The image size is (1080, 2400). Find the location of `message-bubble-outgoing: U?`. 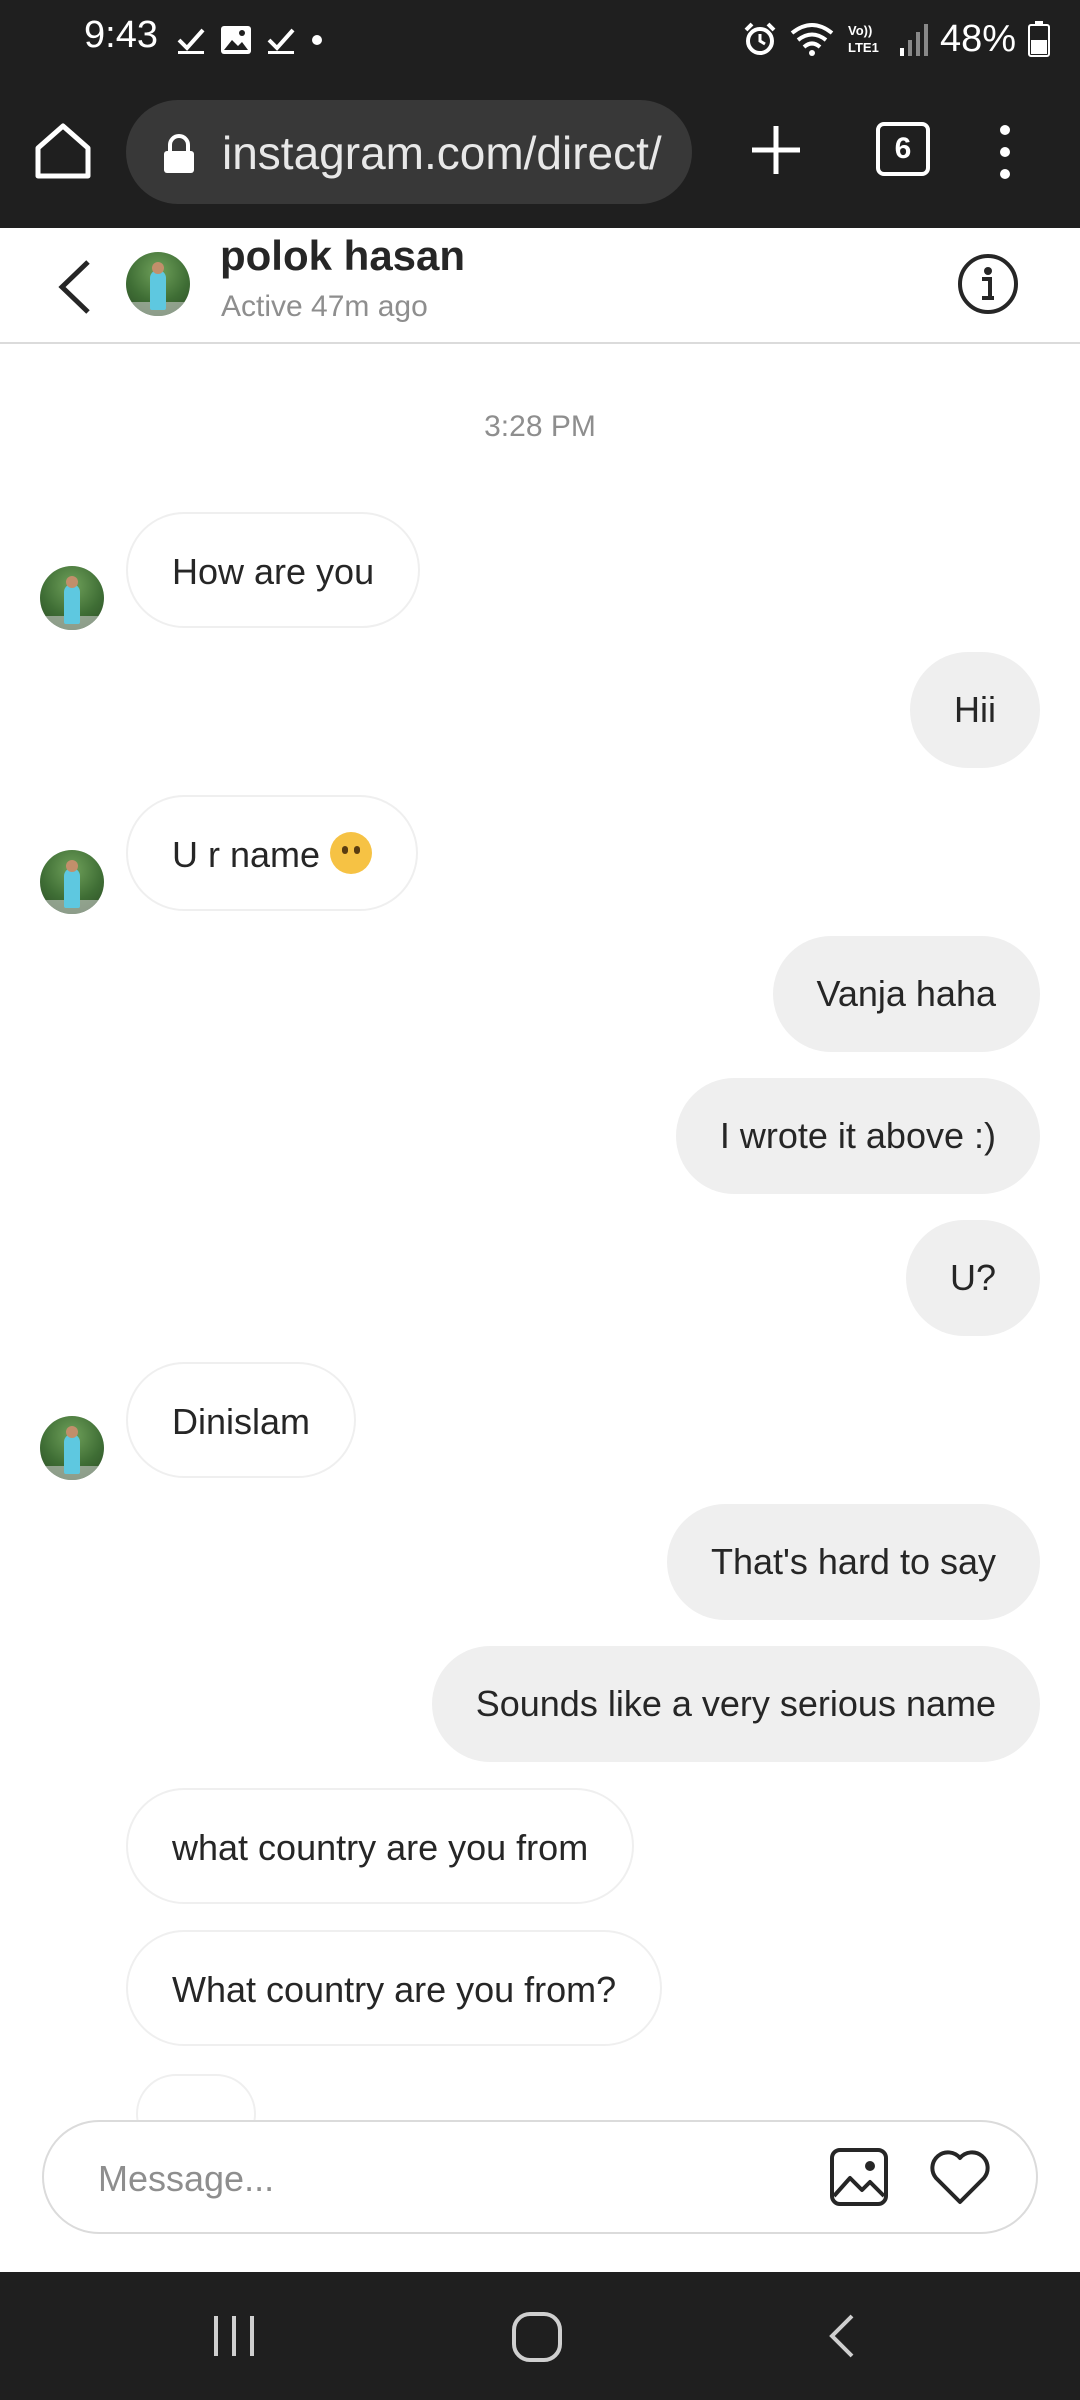

message-bubble-outgoing: U? is located at coordinates (972, 1278).